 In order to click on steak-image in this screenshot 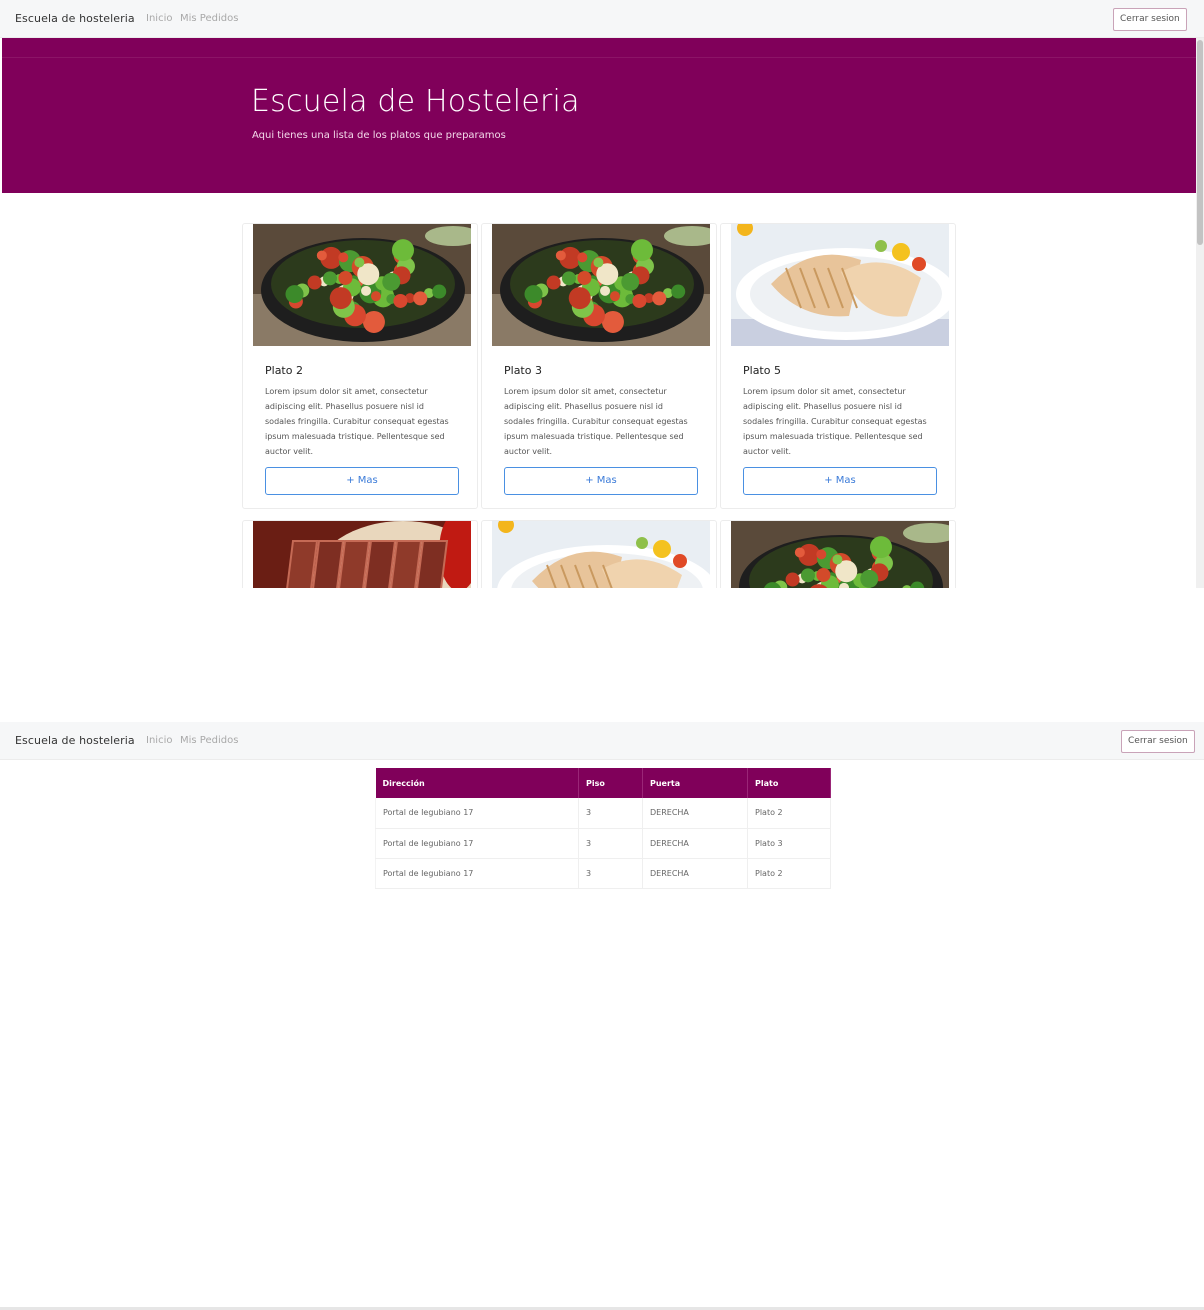, I will do `click(362, 554)`.